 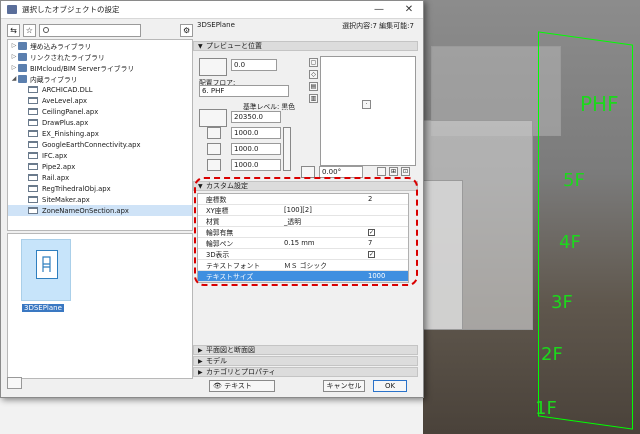 I want to click on library-tree-item-label: ARCHICAD.DLL, so click(x=67, y=89).